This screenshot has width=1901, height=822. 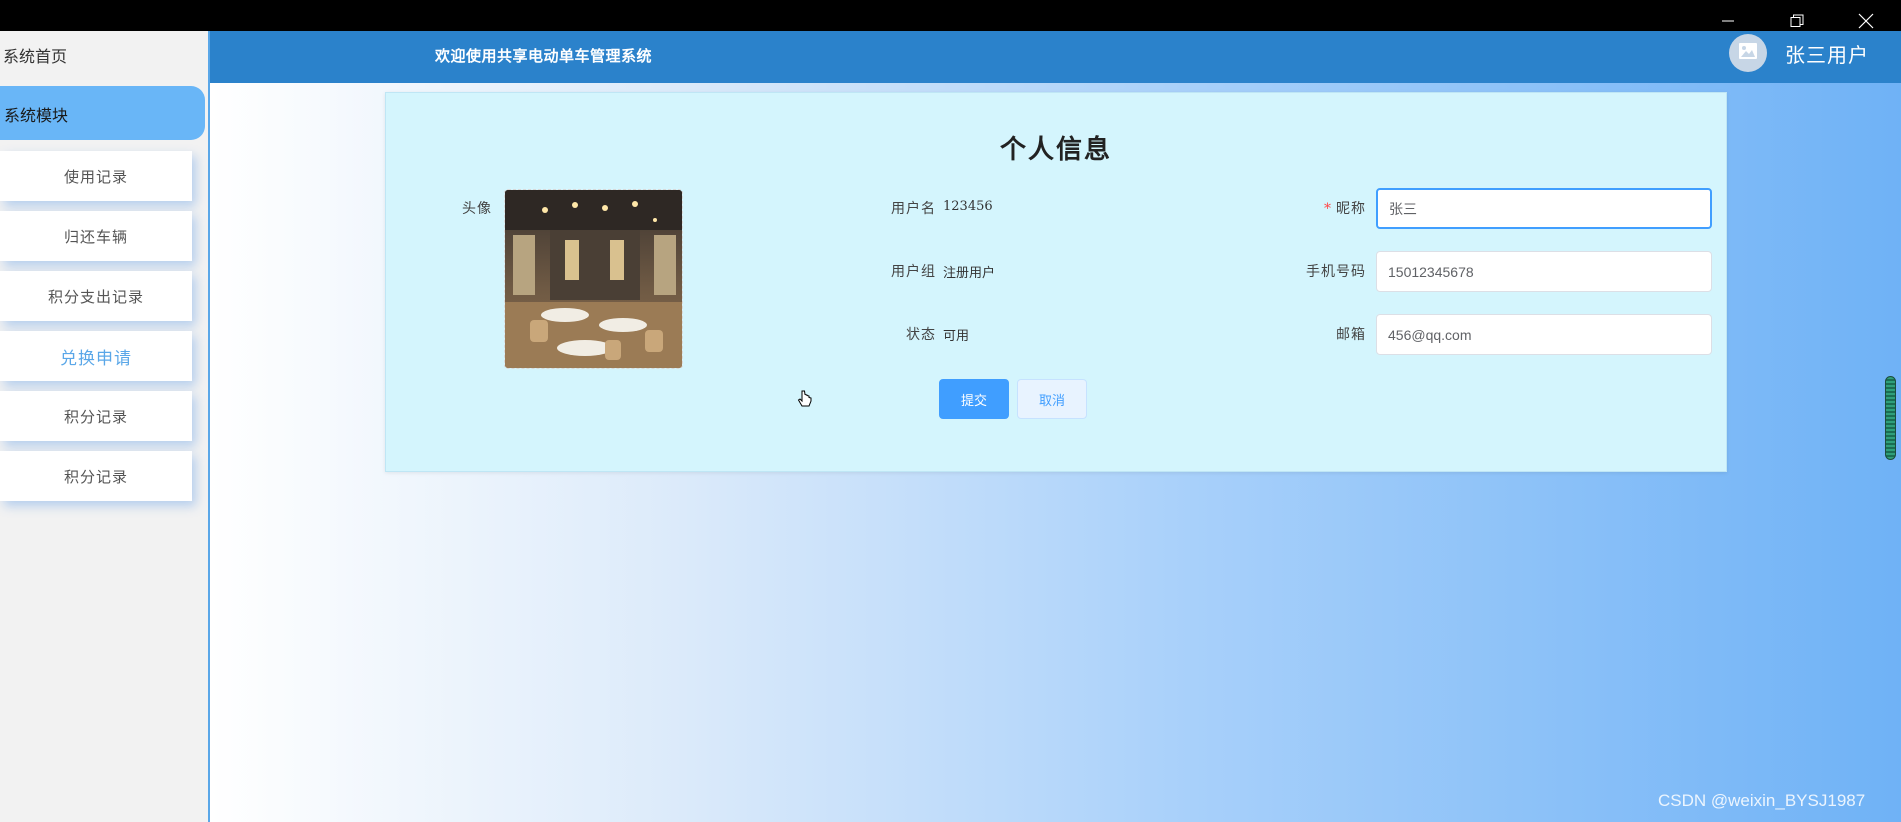 I want to click on image-icon, so click(x=1748, y=53).